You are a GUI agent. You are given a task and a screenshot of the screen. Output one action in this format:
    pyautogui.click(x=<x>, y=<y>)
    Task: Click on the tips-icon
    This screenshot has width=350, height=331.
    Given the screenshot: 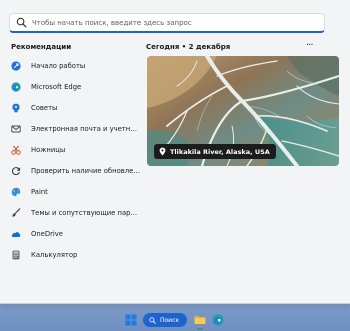 What is the action you would take?
    pyautogui.click(x=16, y=107)
    